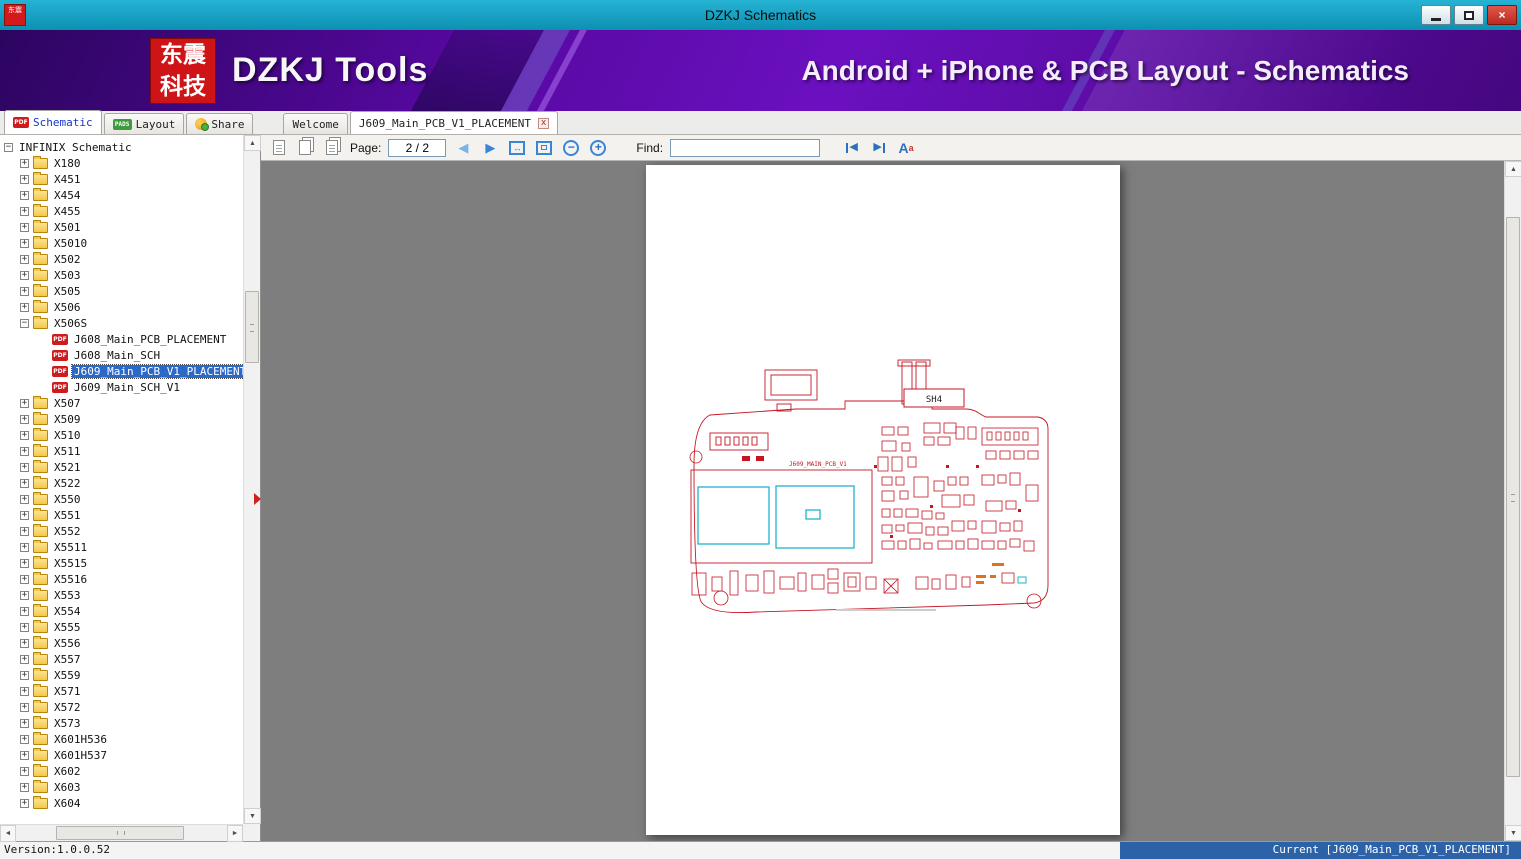 The height and width of the screenshot is (859, 1521). What do you see at coordinates (1436, 15) in the screenshot?
I see `minimize-button` at bounding box center [1436, 15].